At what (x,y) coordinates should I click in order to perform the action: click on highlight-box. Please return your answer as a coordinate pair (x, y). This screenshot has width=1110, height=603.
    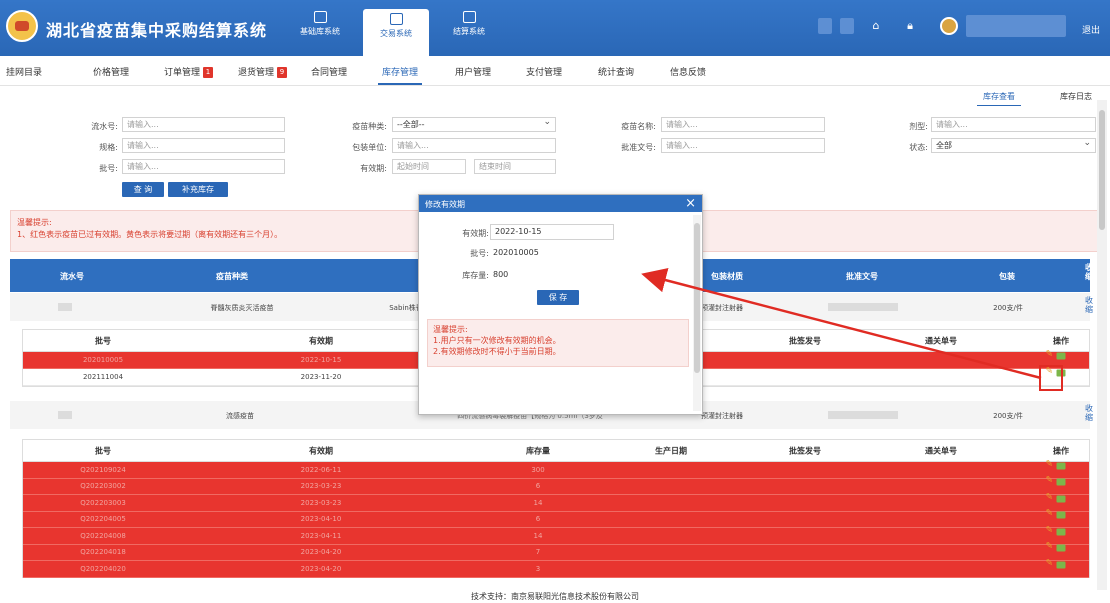
    Looking at the image, I should click on (1051, 378).